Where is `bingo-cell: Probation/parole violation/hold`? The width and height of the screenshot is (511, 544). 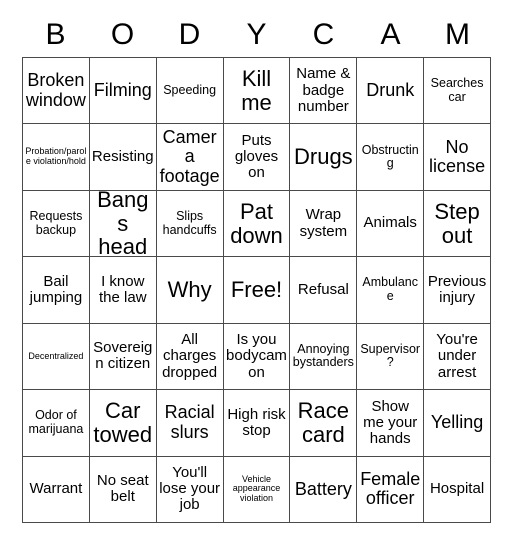 bingo-cell: Probation/parole violation/hold is located at coordinates (56, 157).